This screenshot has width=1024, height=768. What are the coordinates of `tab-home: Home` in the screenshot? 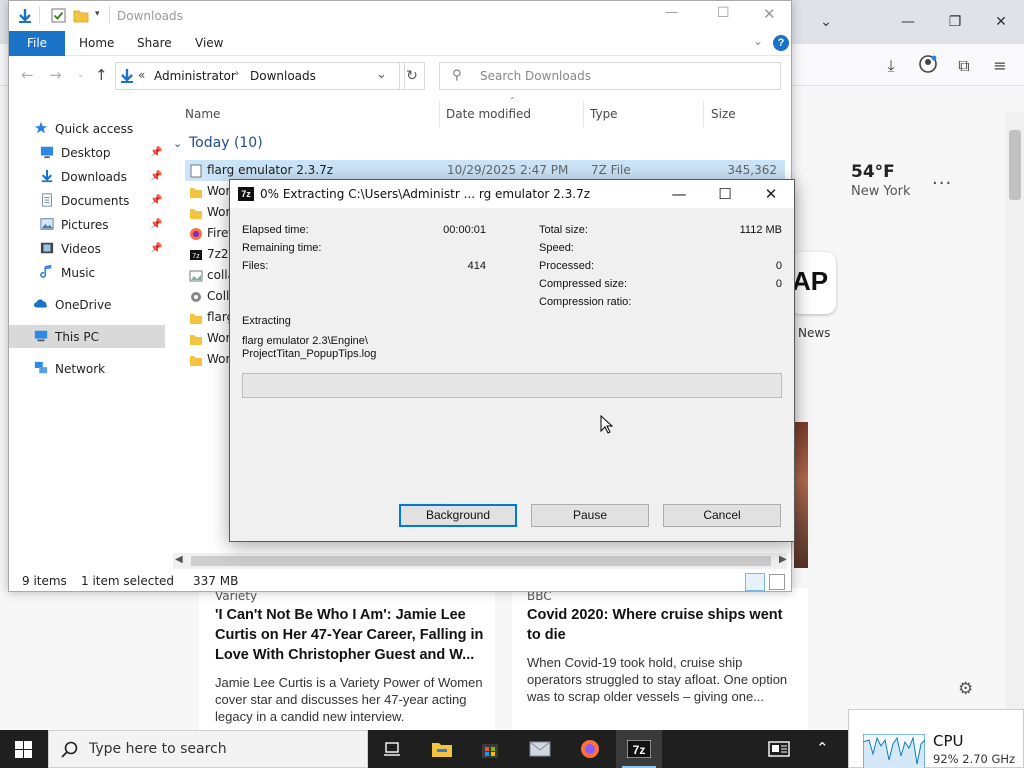 It's located at (96, 43).